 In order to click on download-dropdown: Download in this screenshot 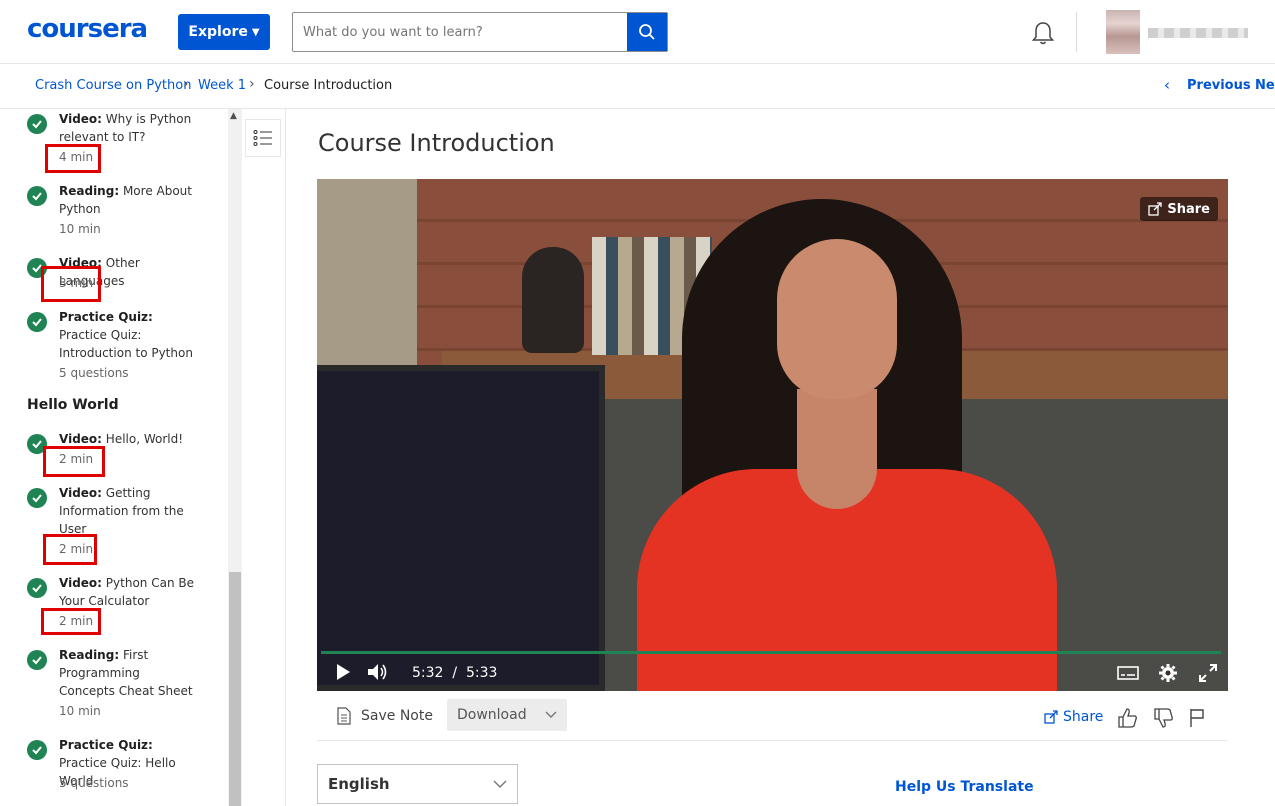, I will do `click(507, 715)`.